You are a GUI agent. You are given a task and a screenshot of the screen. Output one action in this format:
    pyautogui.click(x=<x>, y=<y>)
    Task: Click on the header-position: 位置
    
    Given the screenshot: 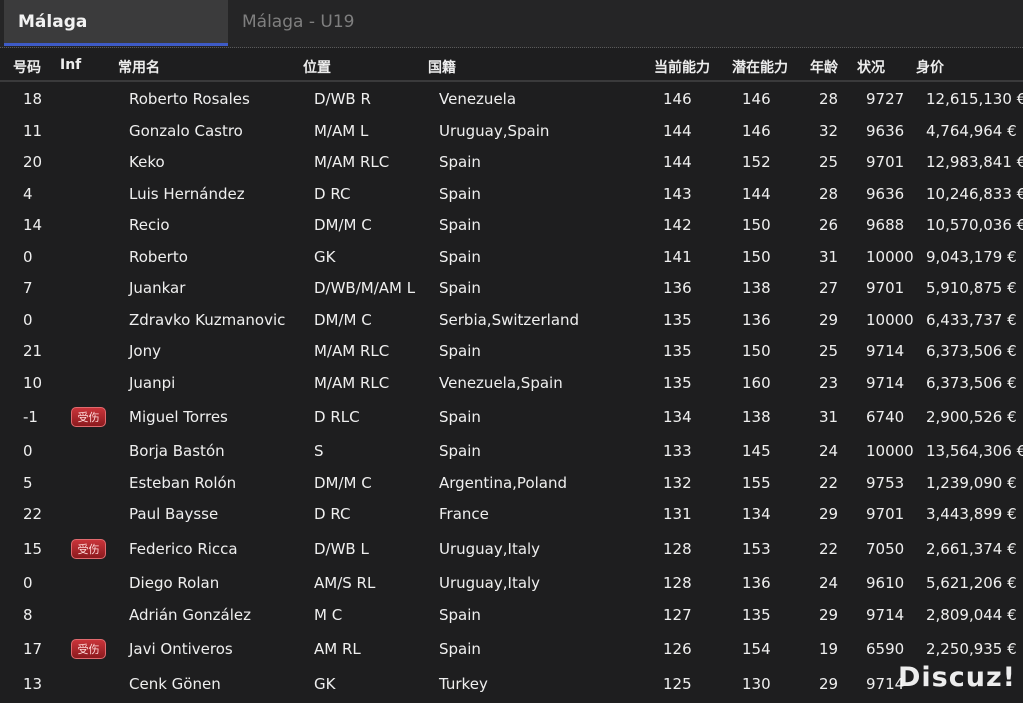 What is the action you would take?
    pyautogui.click(x=317, y=67)
    